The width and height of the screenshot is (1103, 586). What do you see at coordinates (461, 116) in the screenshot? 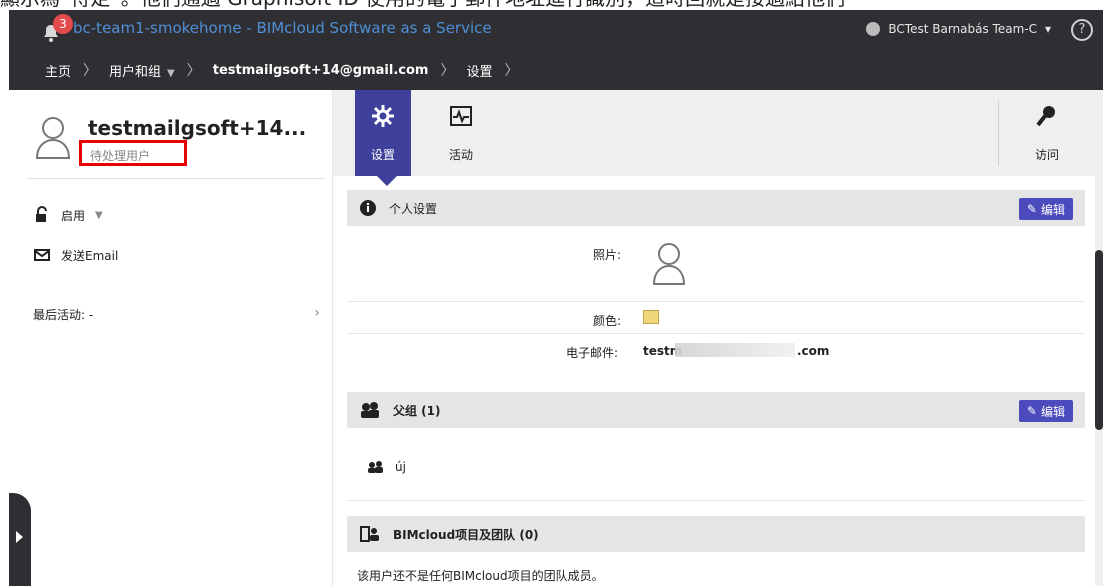
I see `activity-monitor-icon` at bounding box center [461, 116].